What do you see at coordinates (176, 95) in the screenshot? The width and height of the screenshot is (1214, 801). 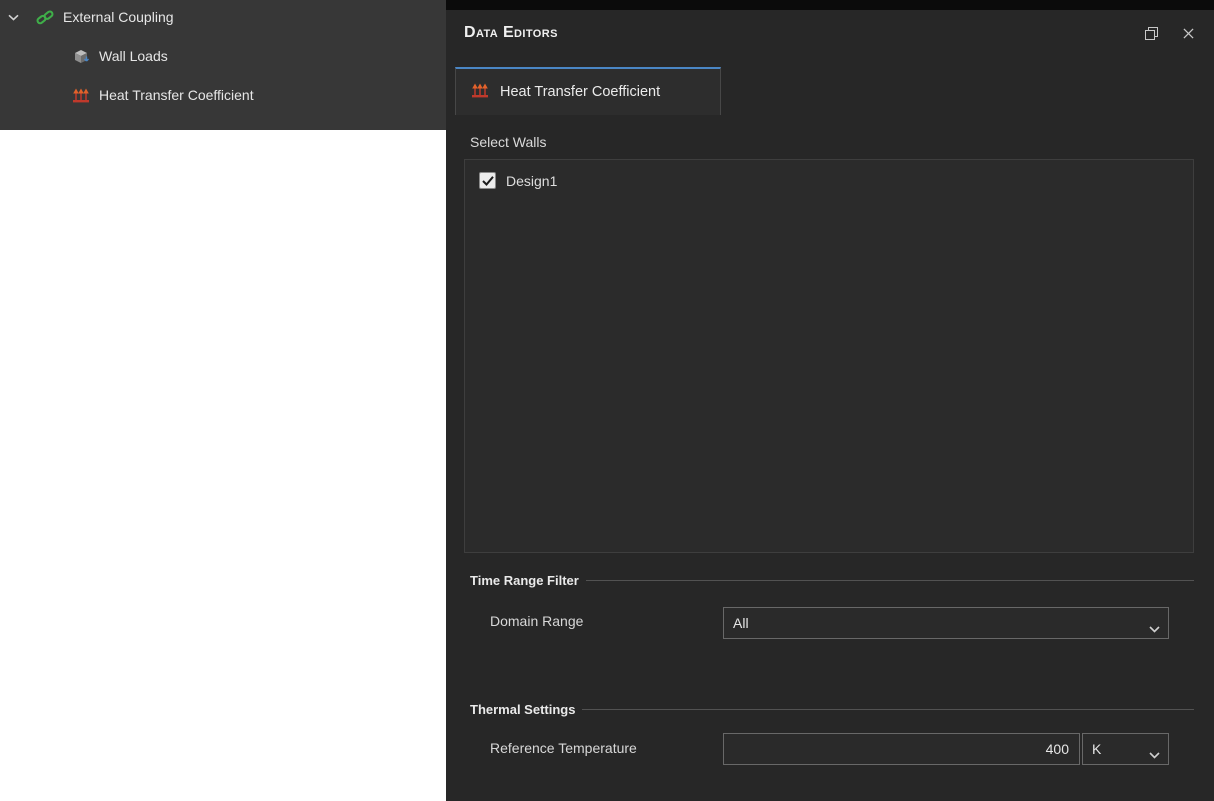 I see `tree-item-label: Heat Transfer Coefficient` at bounding box center [176, 95].